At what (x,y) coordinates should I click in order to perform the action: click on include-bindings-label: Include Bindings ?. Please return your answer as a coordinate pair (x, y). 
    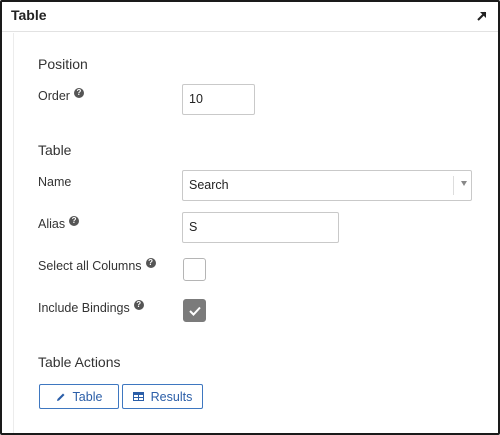
    Looking at the image, I should click on (91, 307).